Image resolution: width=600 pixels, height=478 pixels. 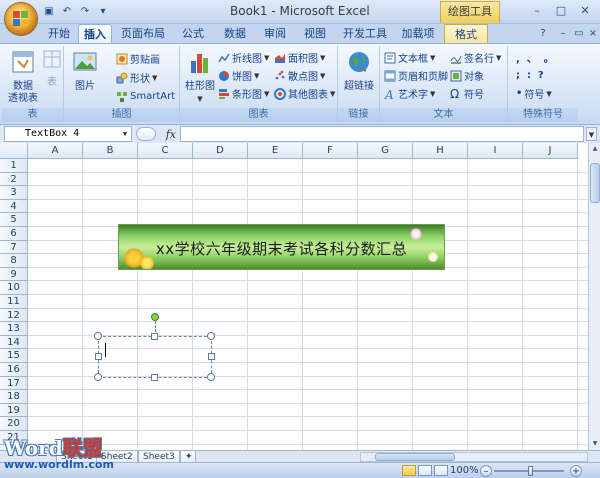 What do you see at coordinates (275, 151) in the screenshot?
I see `column-header: E` at bounding box center [275, 151].